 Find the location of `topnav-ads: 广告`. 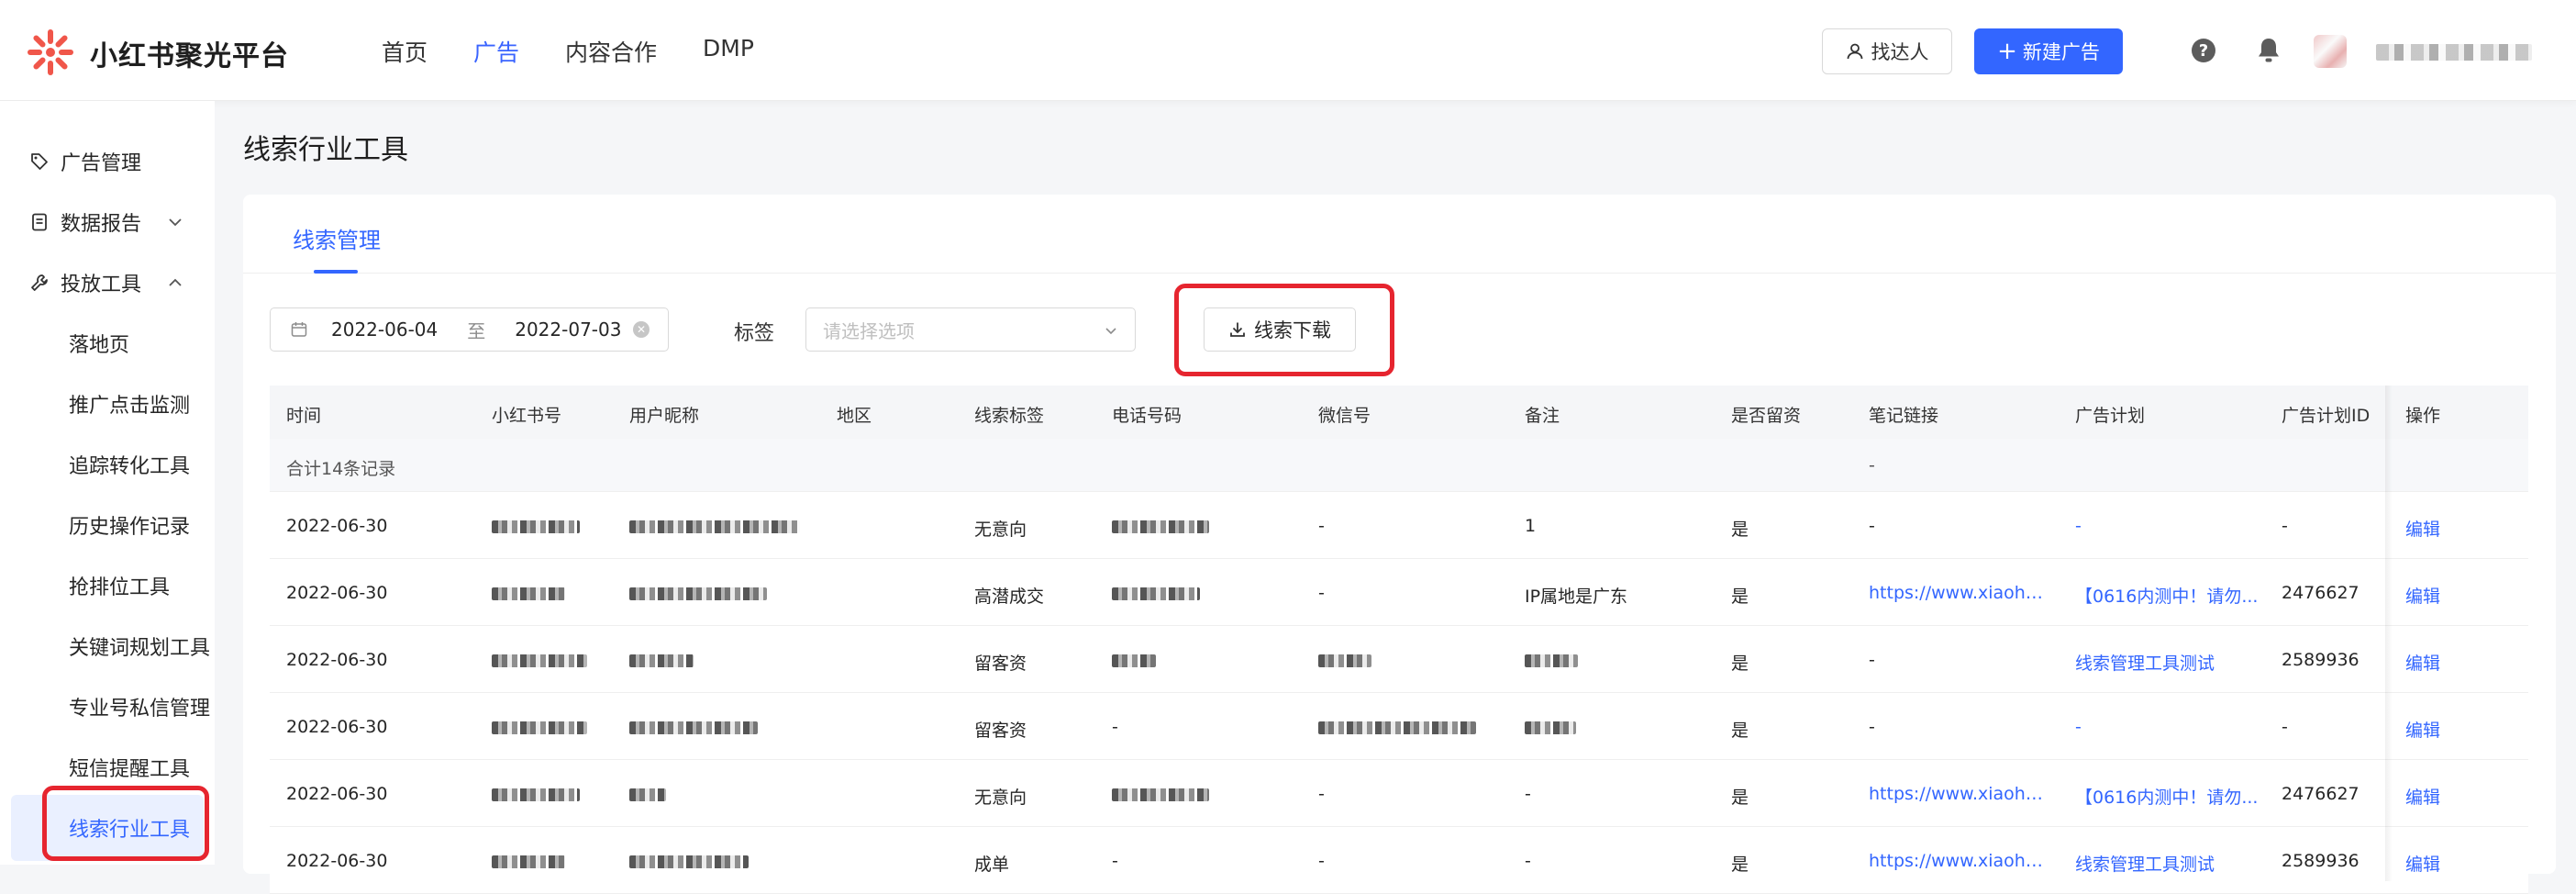

topnav-ads: 广告 is located at coordinates (496, 51).